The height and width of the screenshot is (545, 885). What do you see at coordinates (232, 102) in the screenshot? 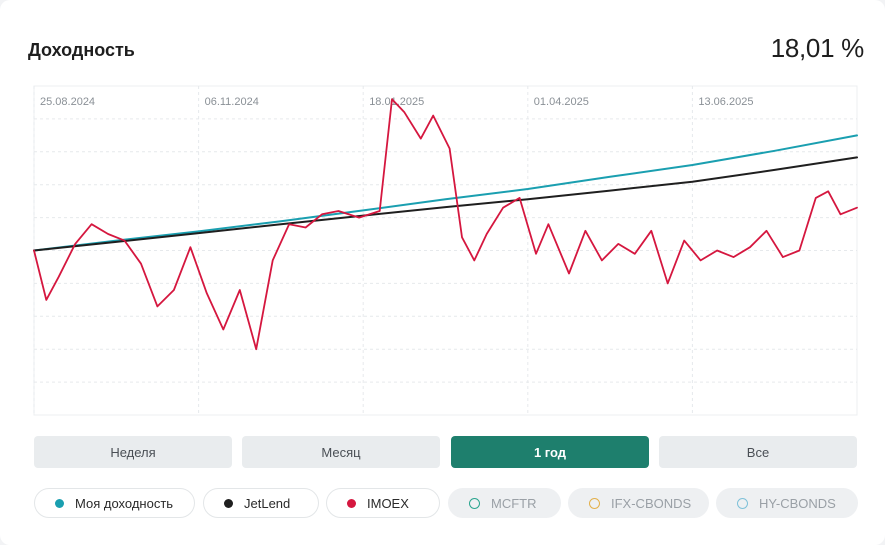
I see `x-tick-label: 06.11.2024` at bounding box center [232, 102].